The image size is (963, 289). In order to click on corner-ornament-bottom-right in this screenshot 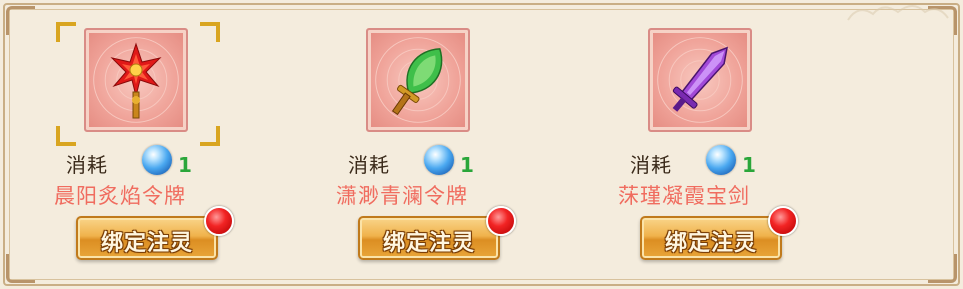, I will do `click(942, 268)`.